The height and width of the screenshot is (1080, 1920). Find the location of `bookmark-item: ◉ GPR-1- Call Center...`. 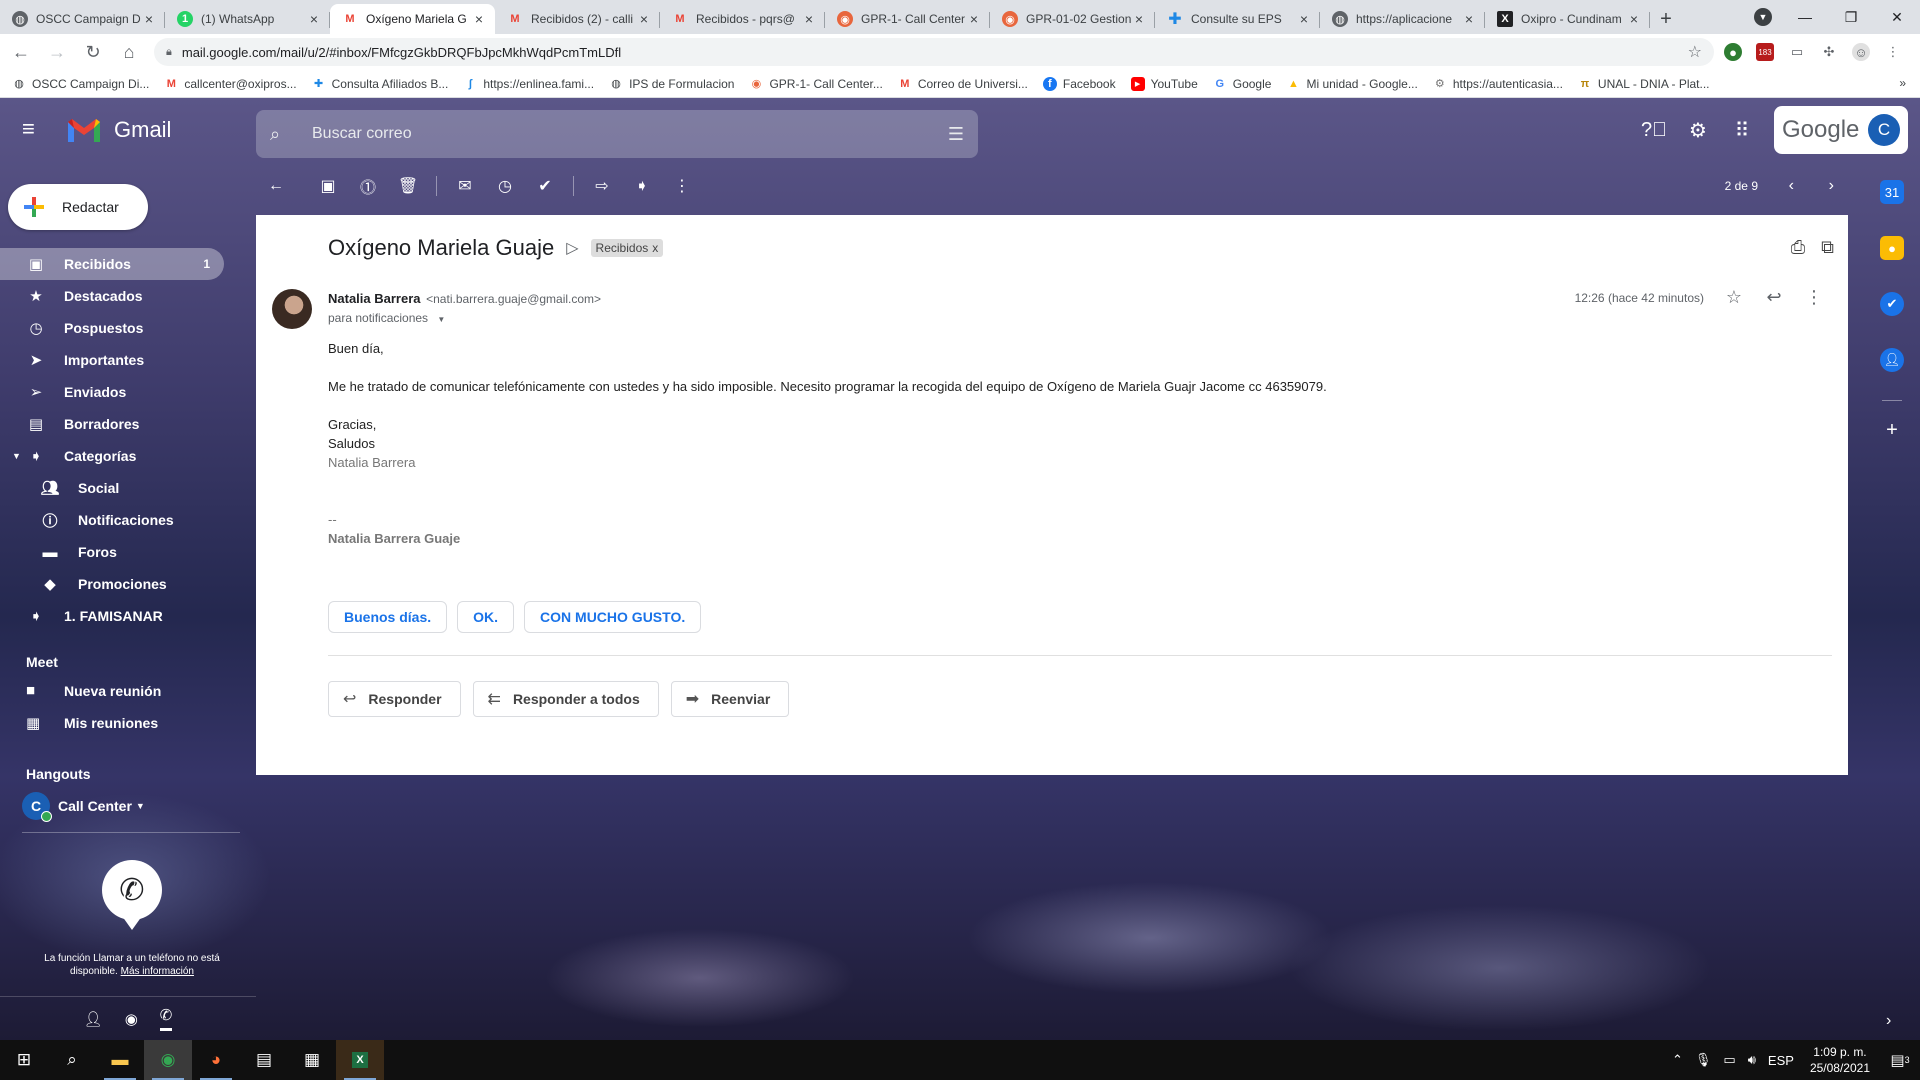

bookmark-item: ◉ GPR-1- Call Center... is located at coordinates (816, 84).